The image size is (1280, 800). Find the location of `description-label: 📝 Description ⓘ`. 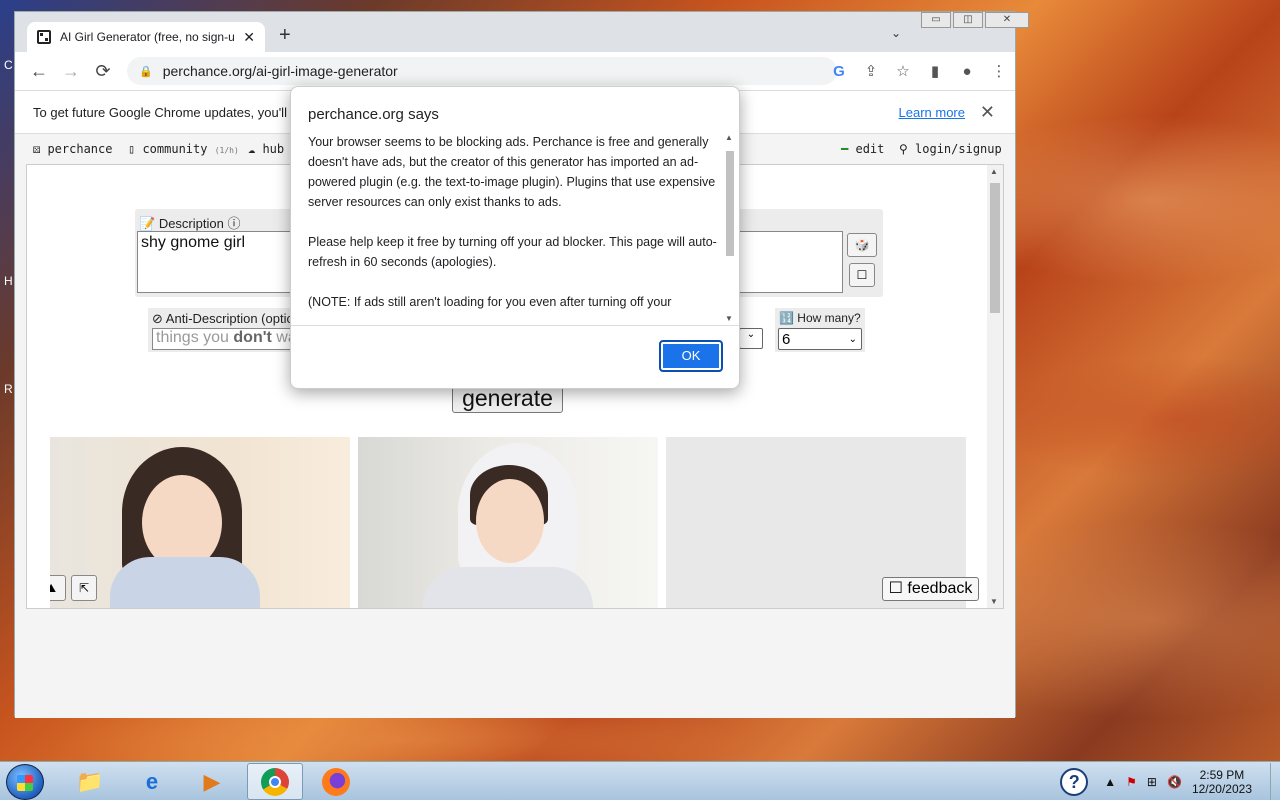

description-label: 📝 Description ⓘ is located at coordinates (190, 223).